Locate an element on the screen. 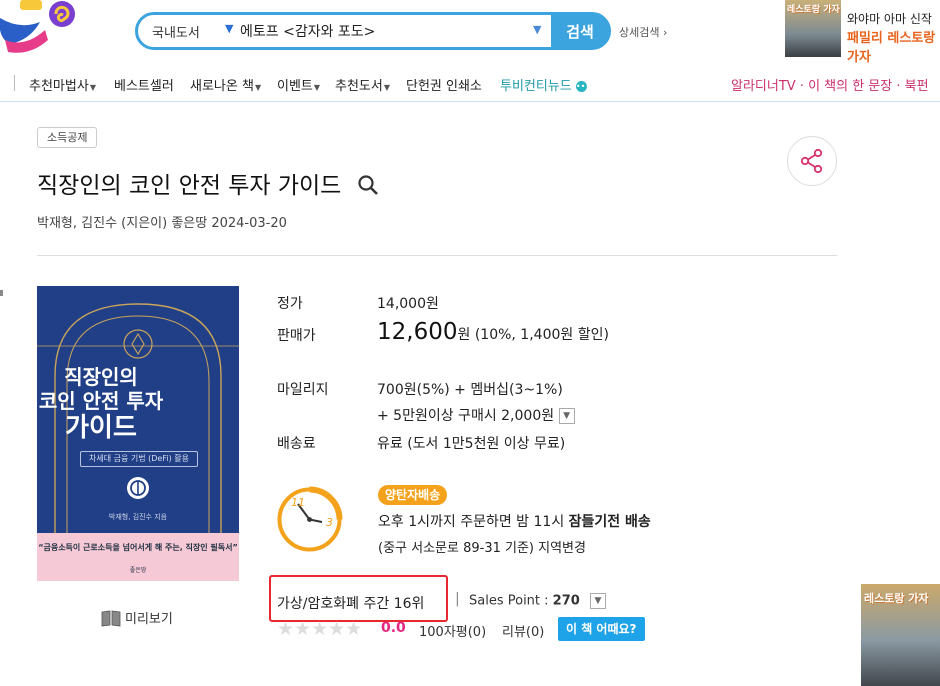  expand-toggle-icon: ▼ is located at coordinates (566, 416).